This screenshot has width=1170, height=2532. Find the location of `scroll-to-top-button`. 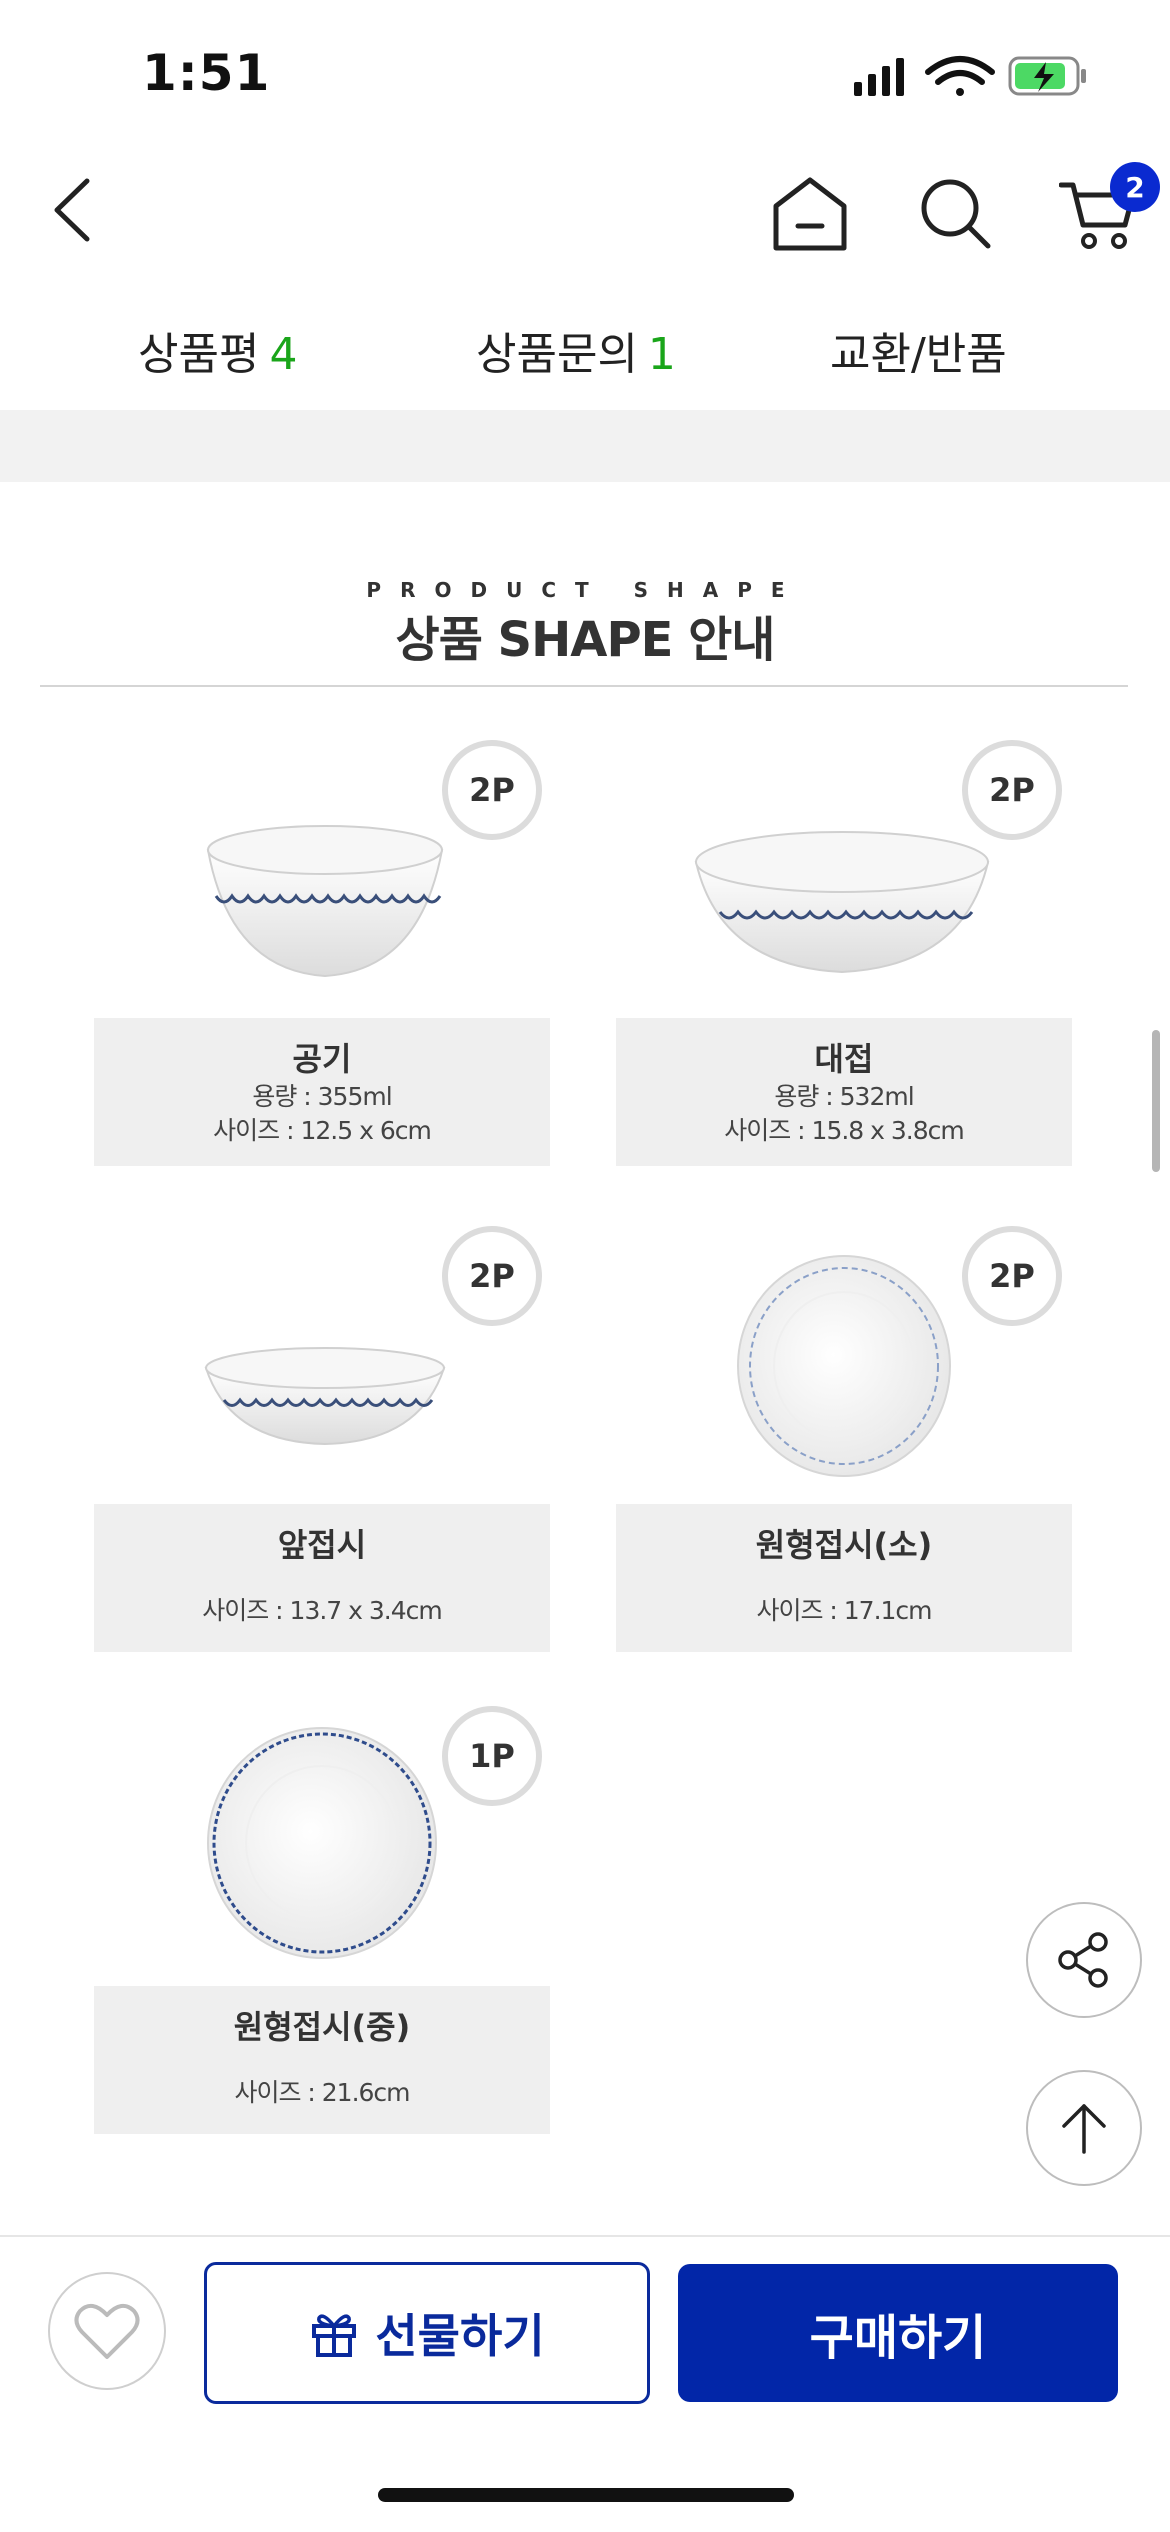

scroll-to-top-button is located at coordinates (1084, 2128).